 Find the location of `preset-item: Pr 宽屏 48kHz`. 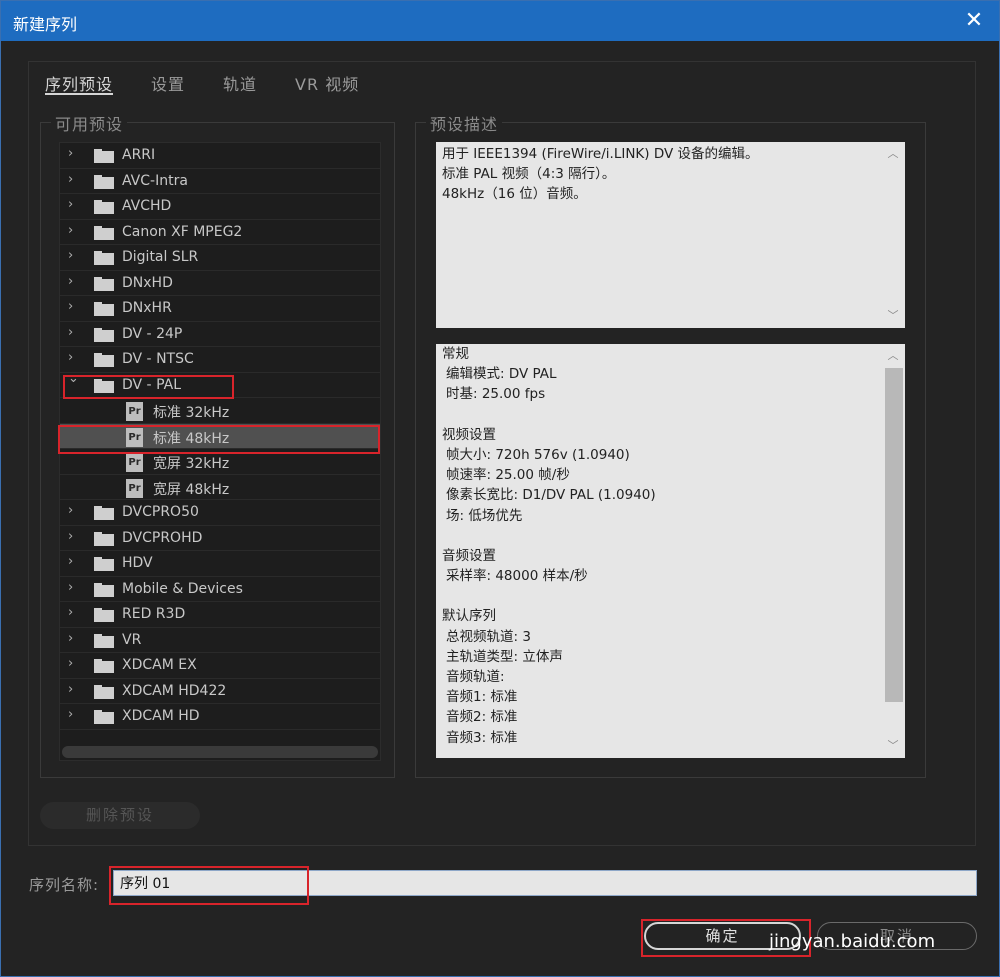

preset-item: Pr 宽屏 48kHz is located at coordinates (220, 487).